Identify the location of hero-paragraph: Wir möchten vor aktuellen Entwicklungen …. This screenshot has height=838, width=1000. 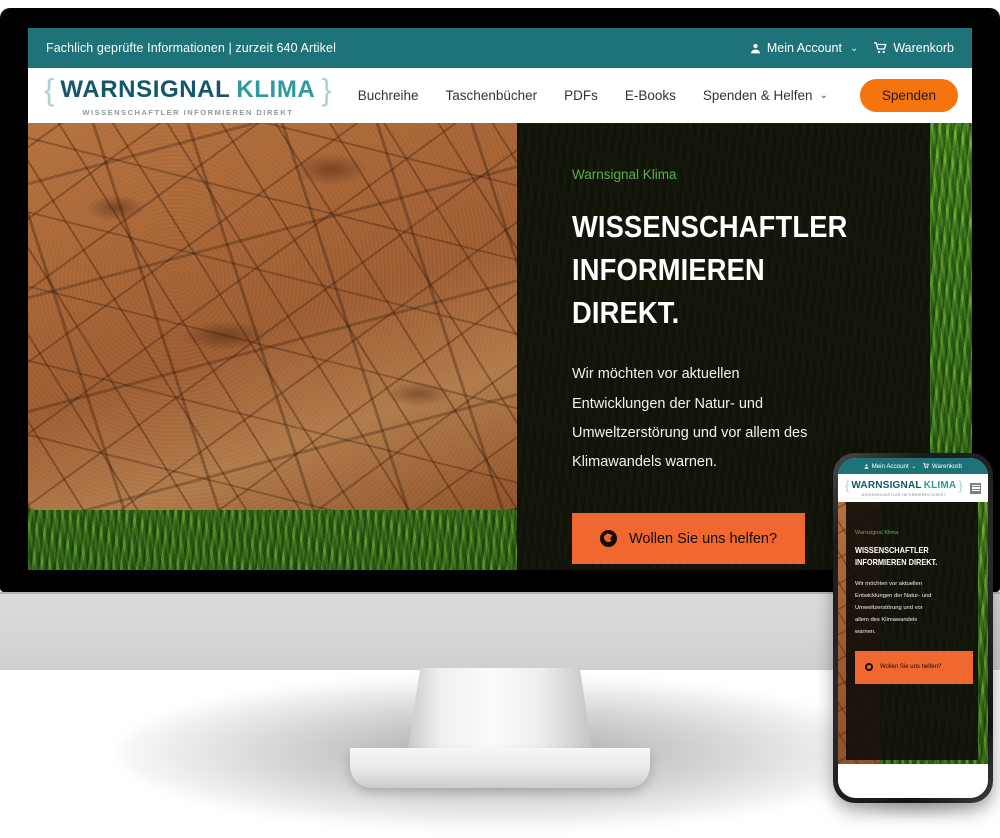
(690, 418).